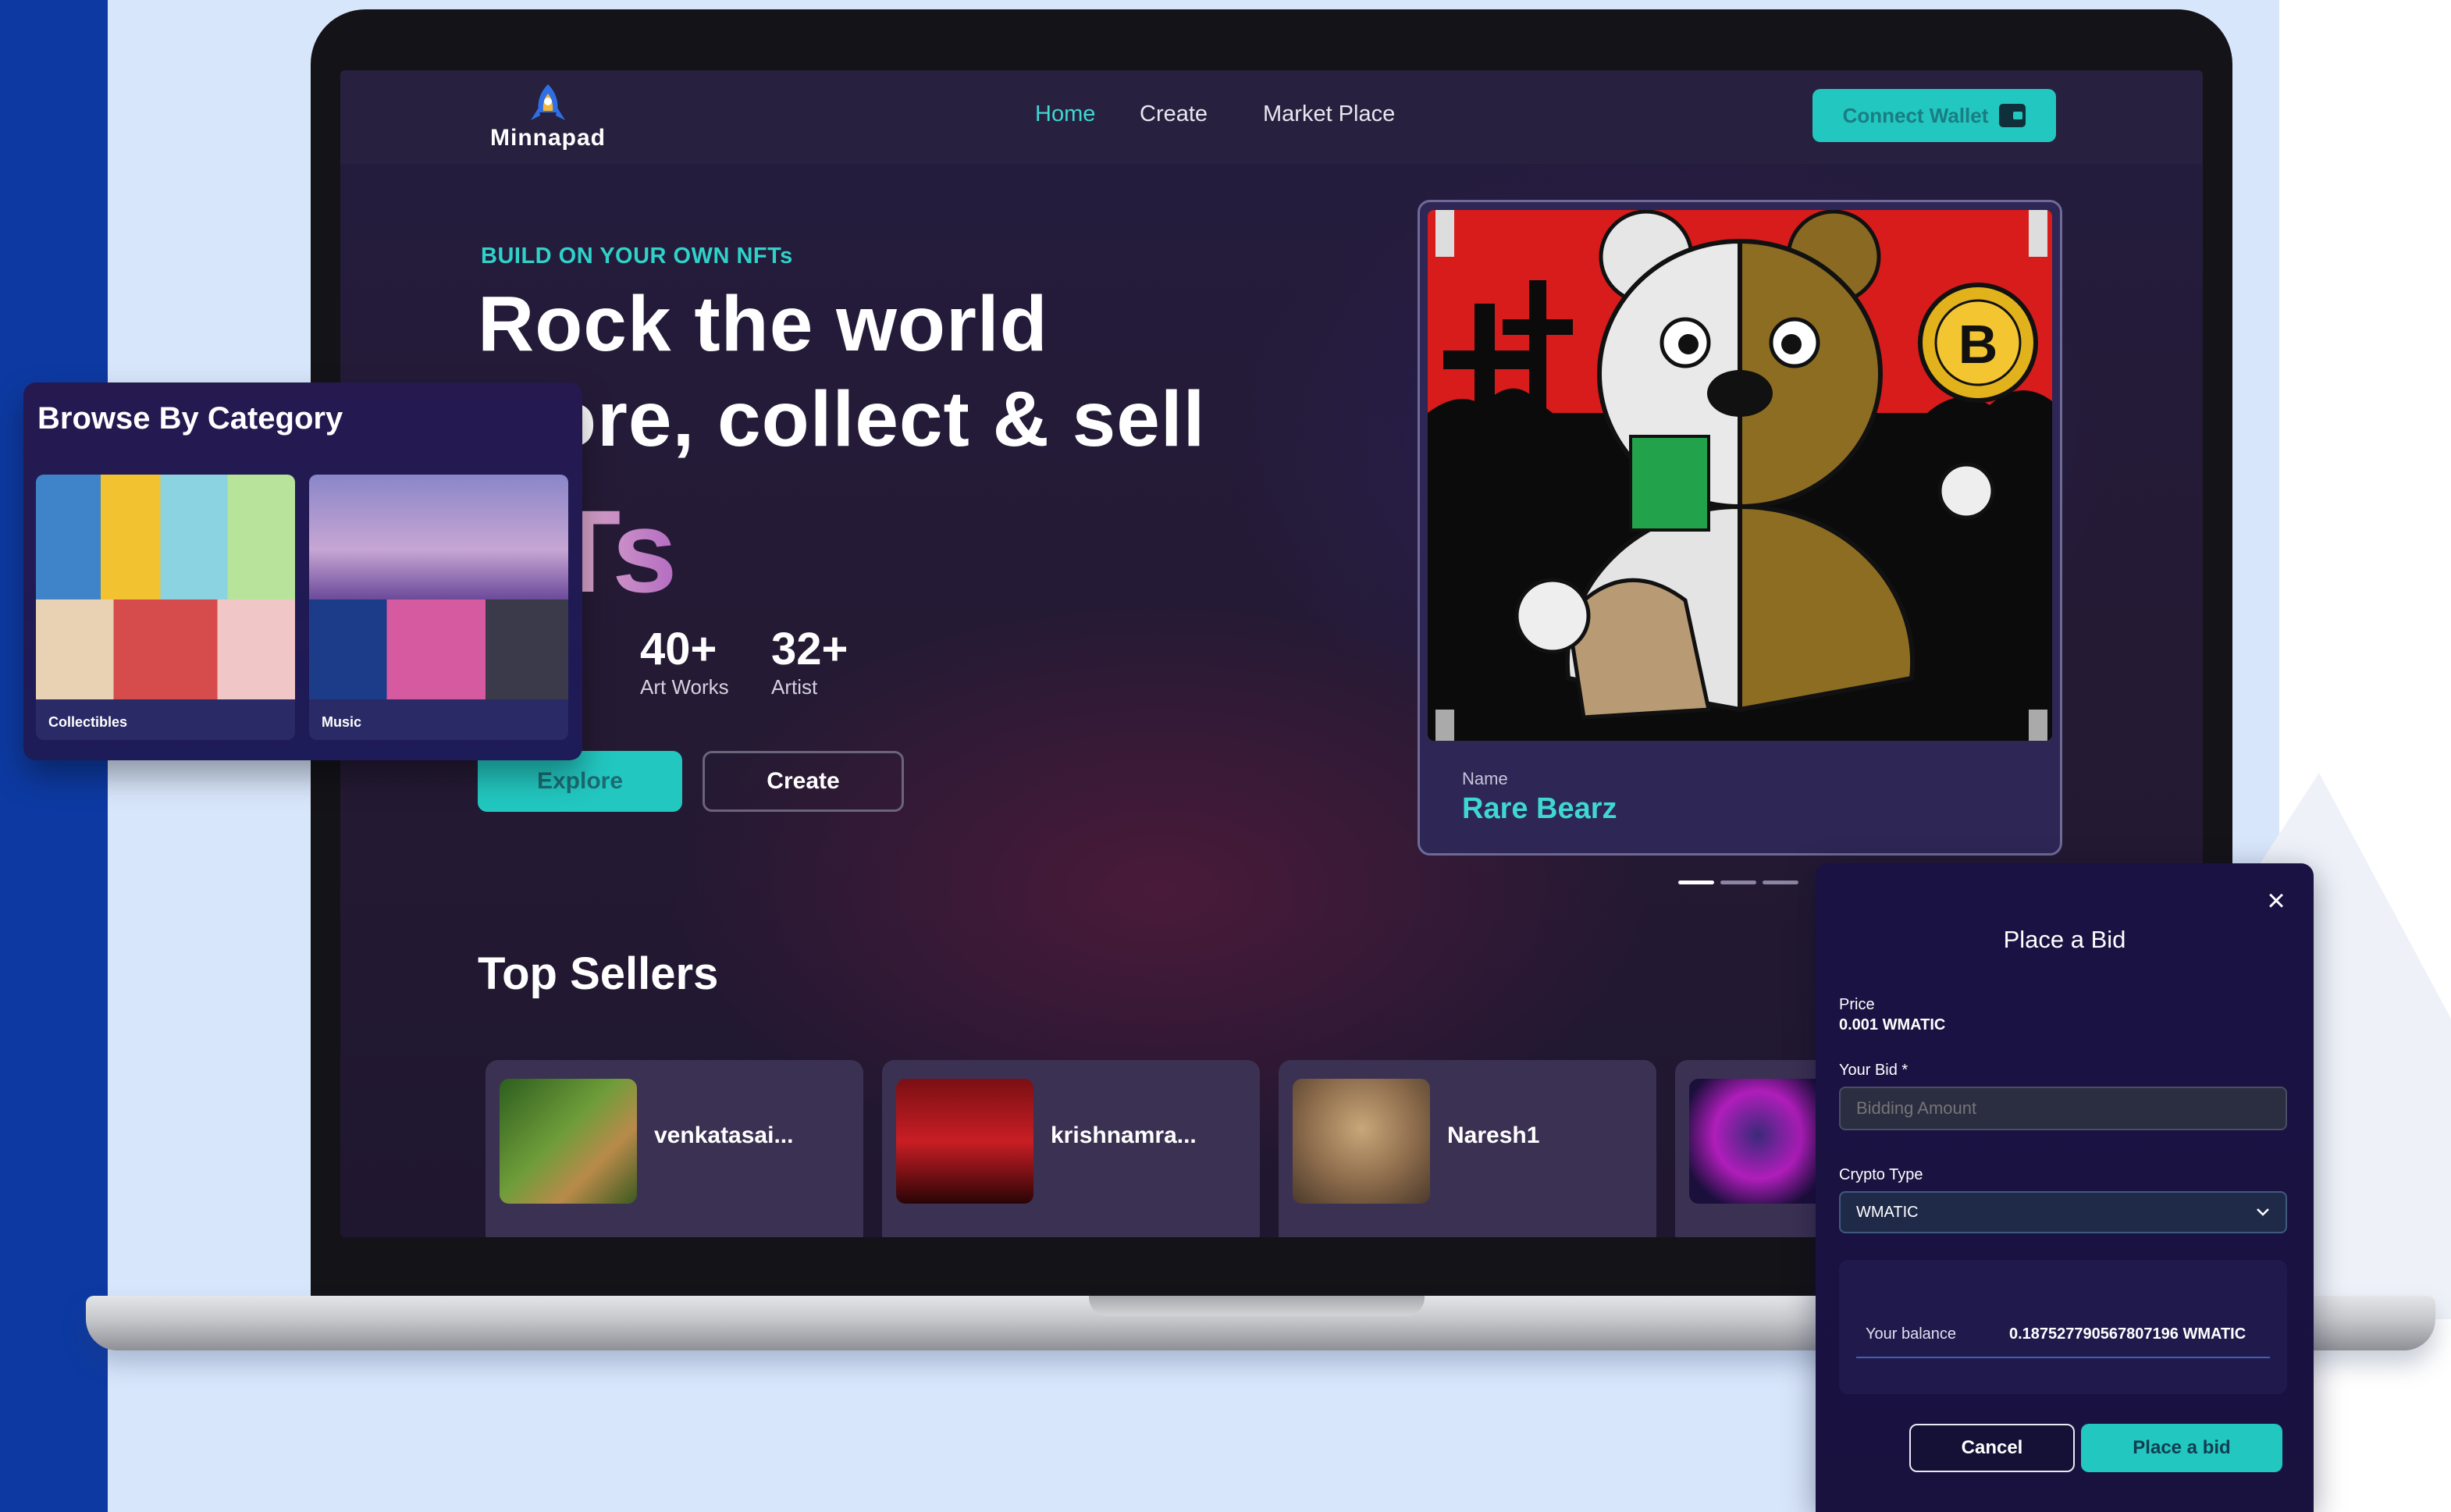 Image resolution: width=2451 pixels, height=1512 pixels. I want to click on rocket-icon, so click(548, 102).